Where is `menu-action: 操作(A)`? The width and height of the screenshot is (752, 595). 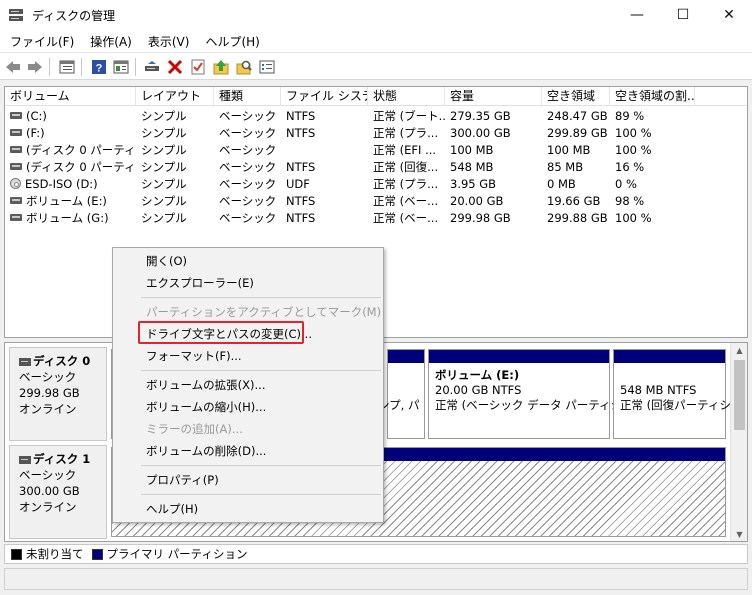
menu-action: 操作(A) is located at coordinates (111, 41).